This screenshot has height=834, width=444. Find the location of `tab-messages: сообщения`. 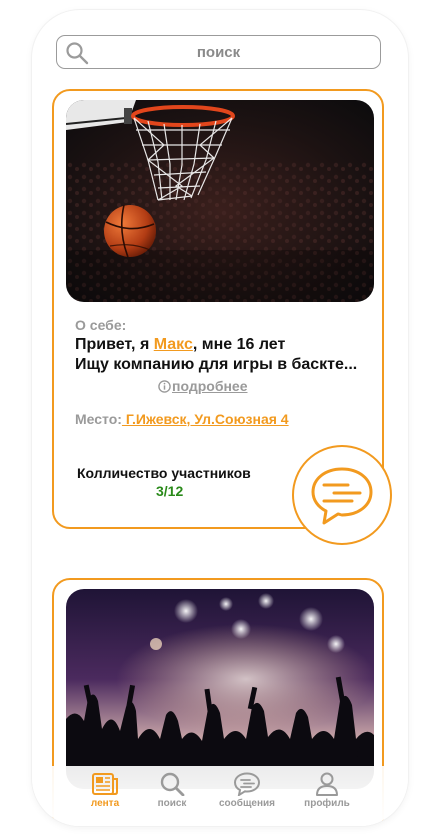

tab-messages: сообщения is located at coordinates (247, 790).